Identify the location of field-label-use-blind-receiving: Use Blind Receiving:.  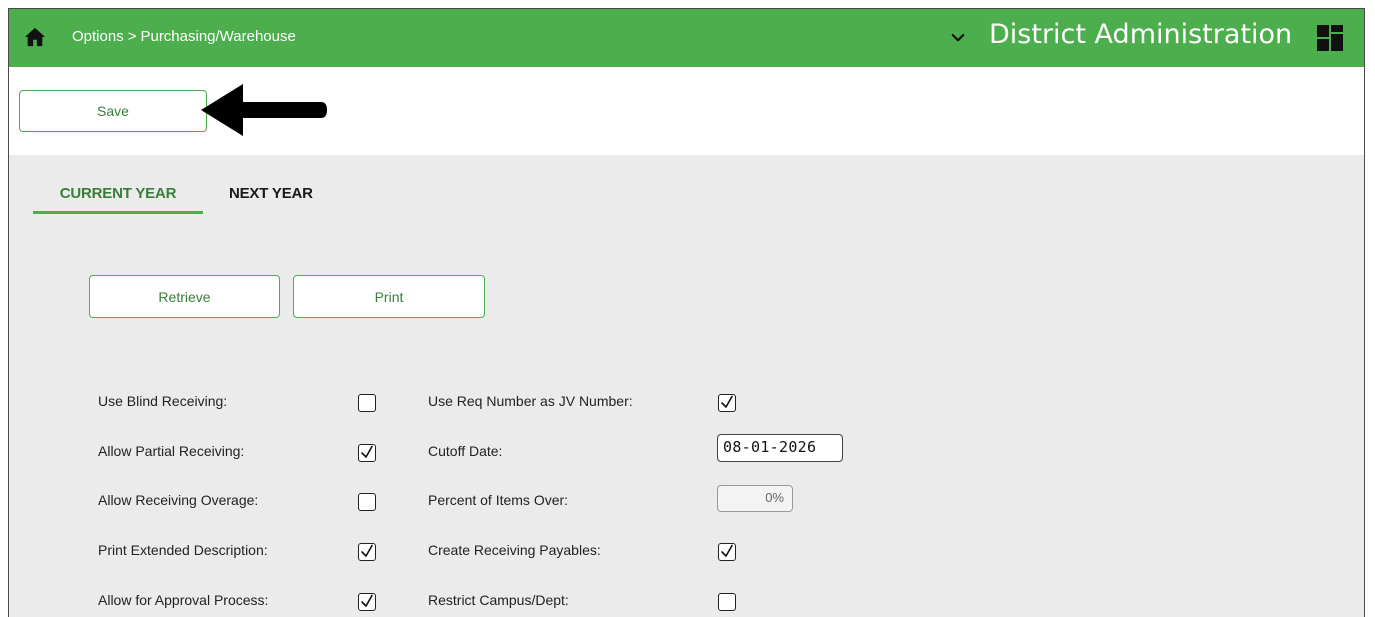
(163, 401).